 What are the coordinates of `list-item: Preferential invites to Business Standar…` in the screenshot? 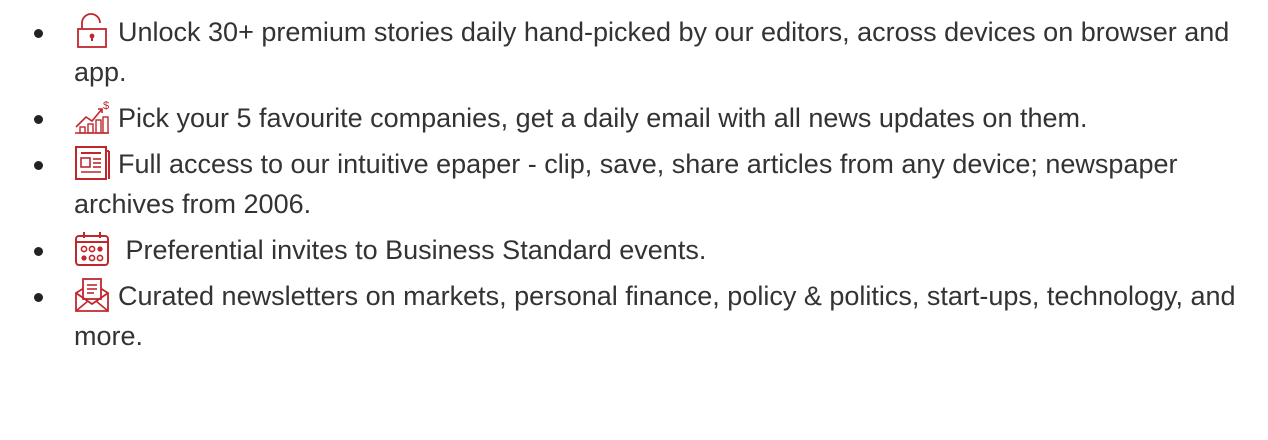 It's located at (634, 250).